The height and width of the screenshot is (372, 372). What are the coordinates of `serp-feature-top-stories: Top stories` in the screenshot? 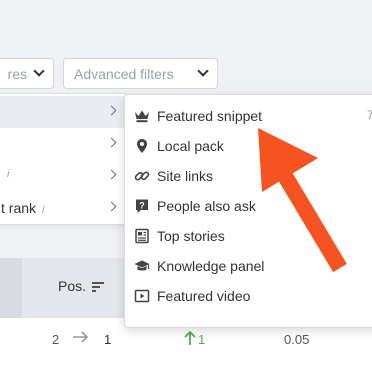 It's located at (248, 236).